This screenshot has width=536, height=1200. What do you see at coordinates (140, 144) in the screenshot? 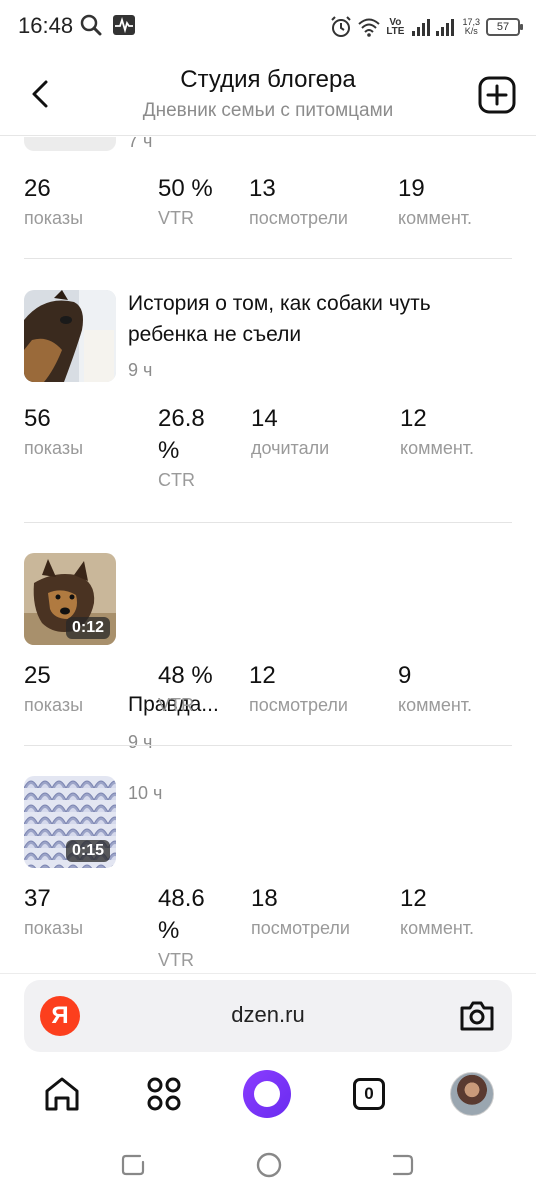
I see `post-time: 7 ч` at bounding box center [140, 144].